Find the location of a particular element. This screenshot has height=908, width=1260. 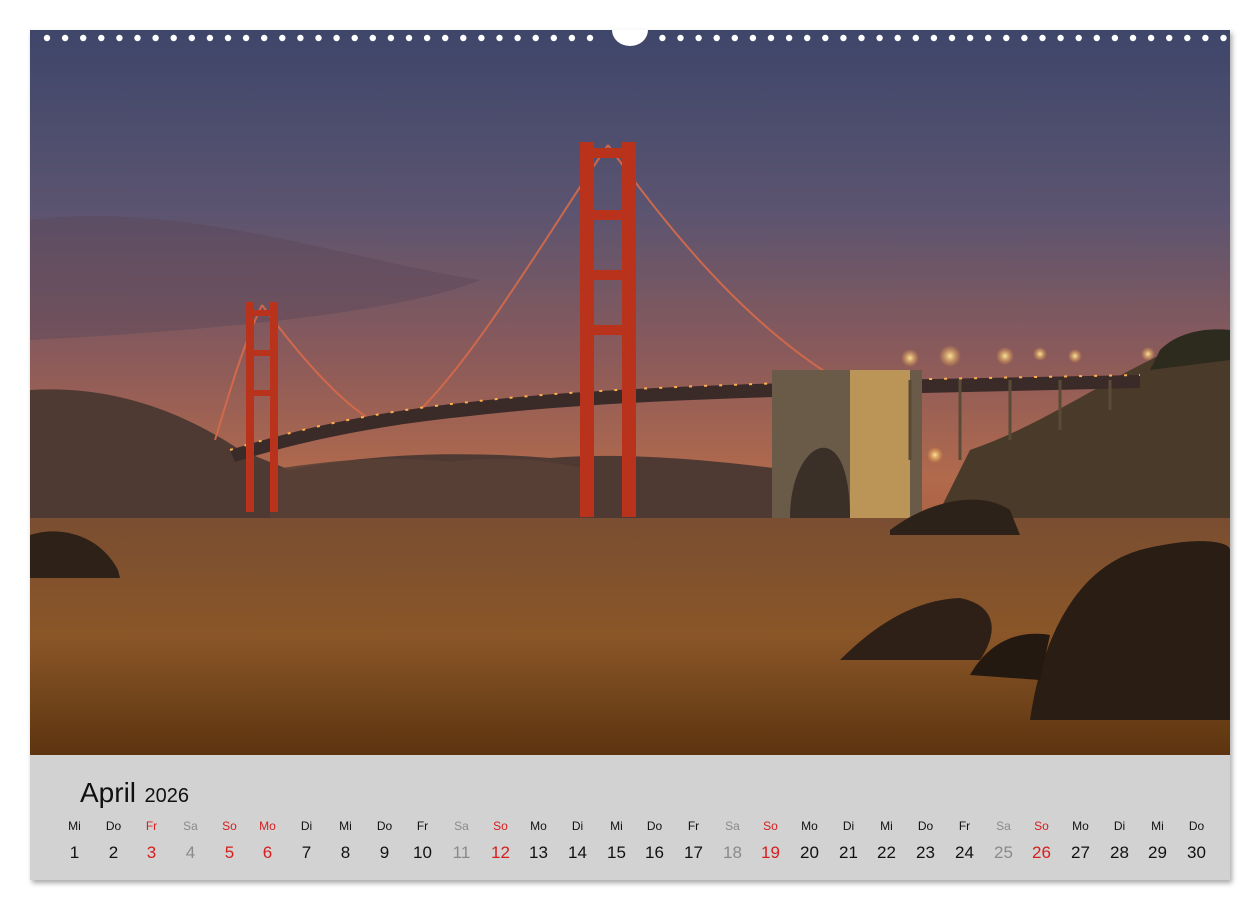

day-number: 10 is located at coordinates (422, 852).